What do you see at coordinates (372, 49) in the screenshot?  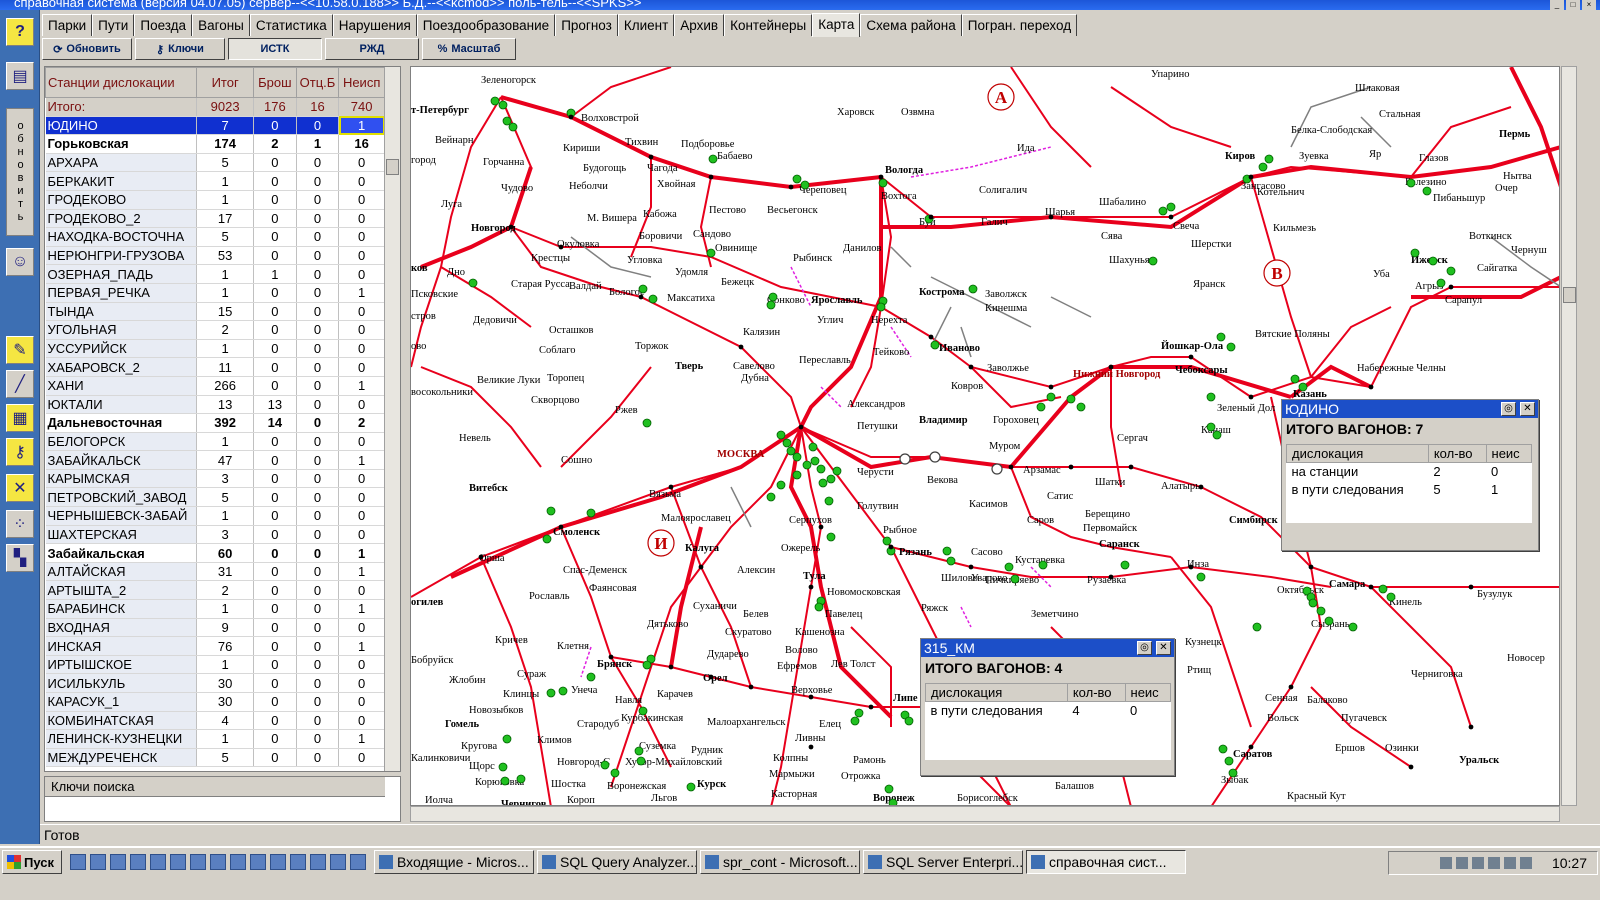 I see `rzhd-button: РЖД` at bounding box center [372, 49].